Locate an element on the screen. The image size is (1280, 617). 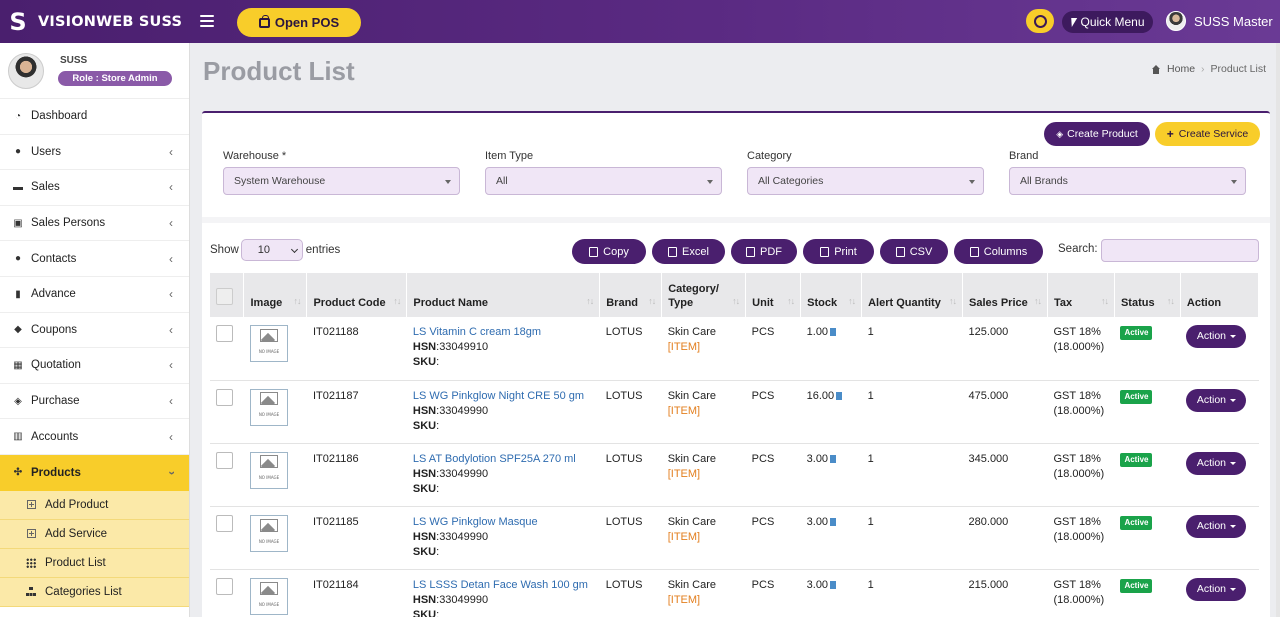
column-brand: Brand ↑↓ is located at coordinates (631, 295).